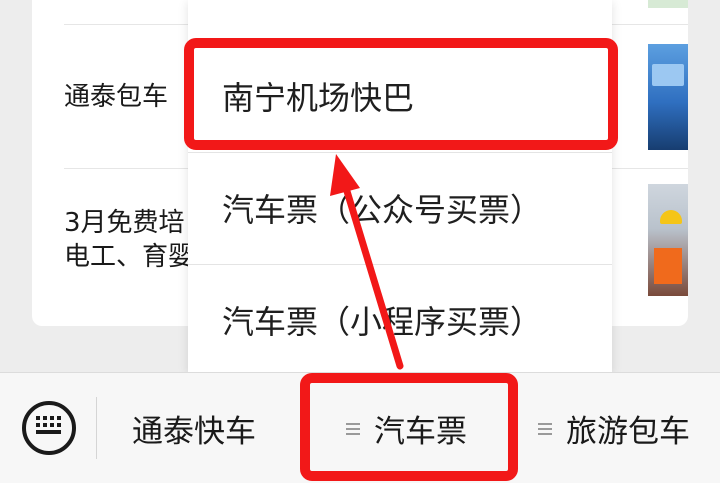 Image resolution: width=720 pixels, height=483 pixels. What do you see at coordinates (668, 4) in the screenshot?
I see `article-thumbnail` at bounding box center [668, 4].